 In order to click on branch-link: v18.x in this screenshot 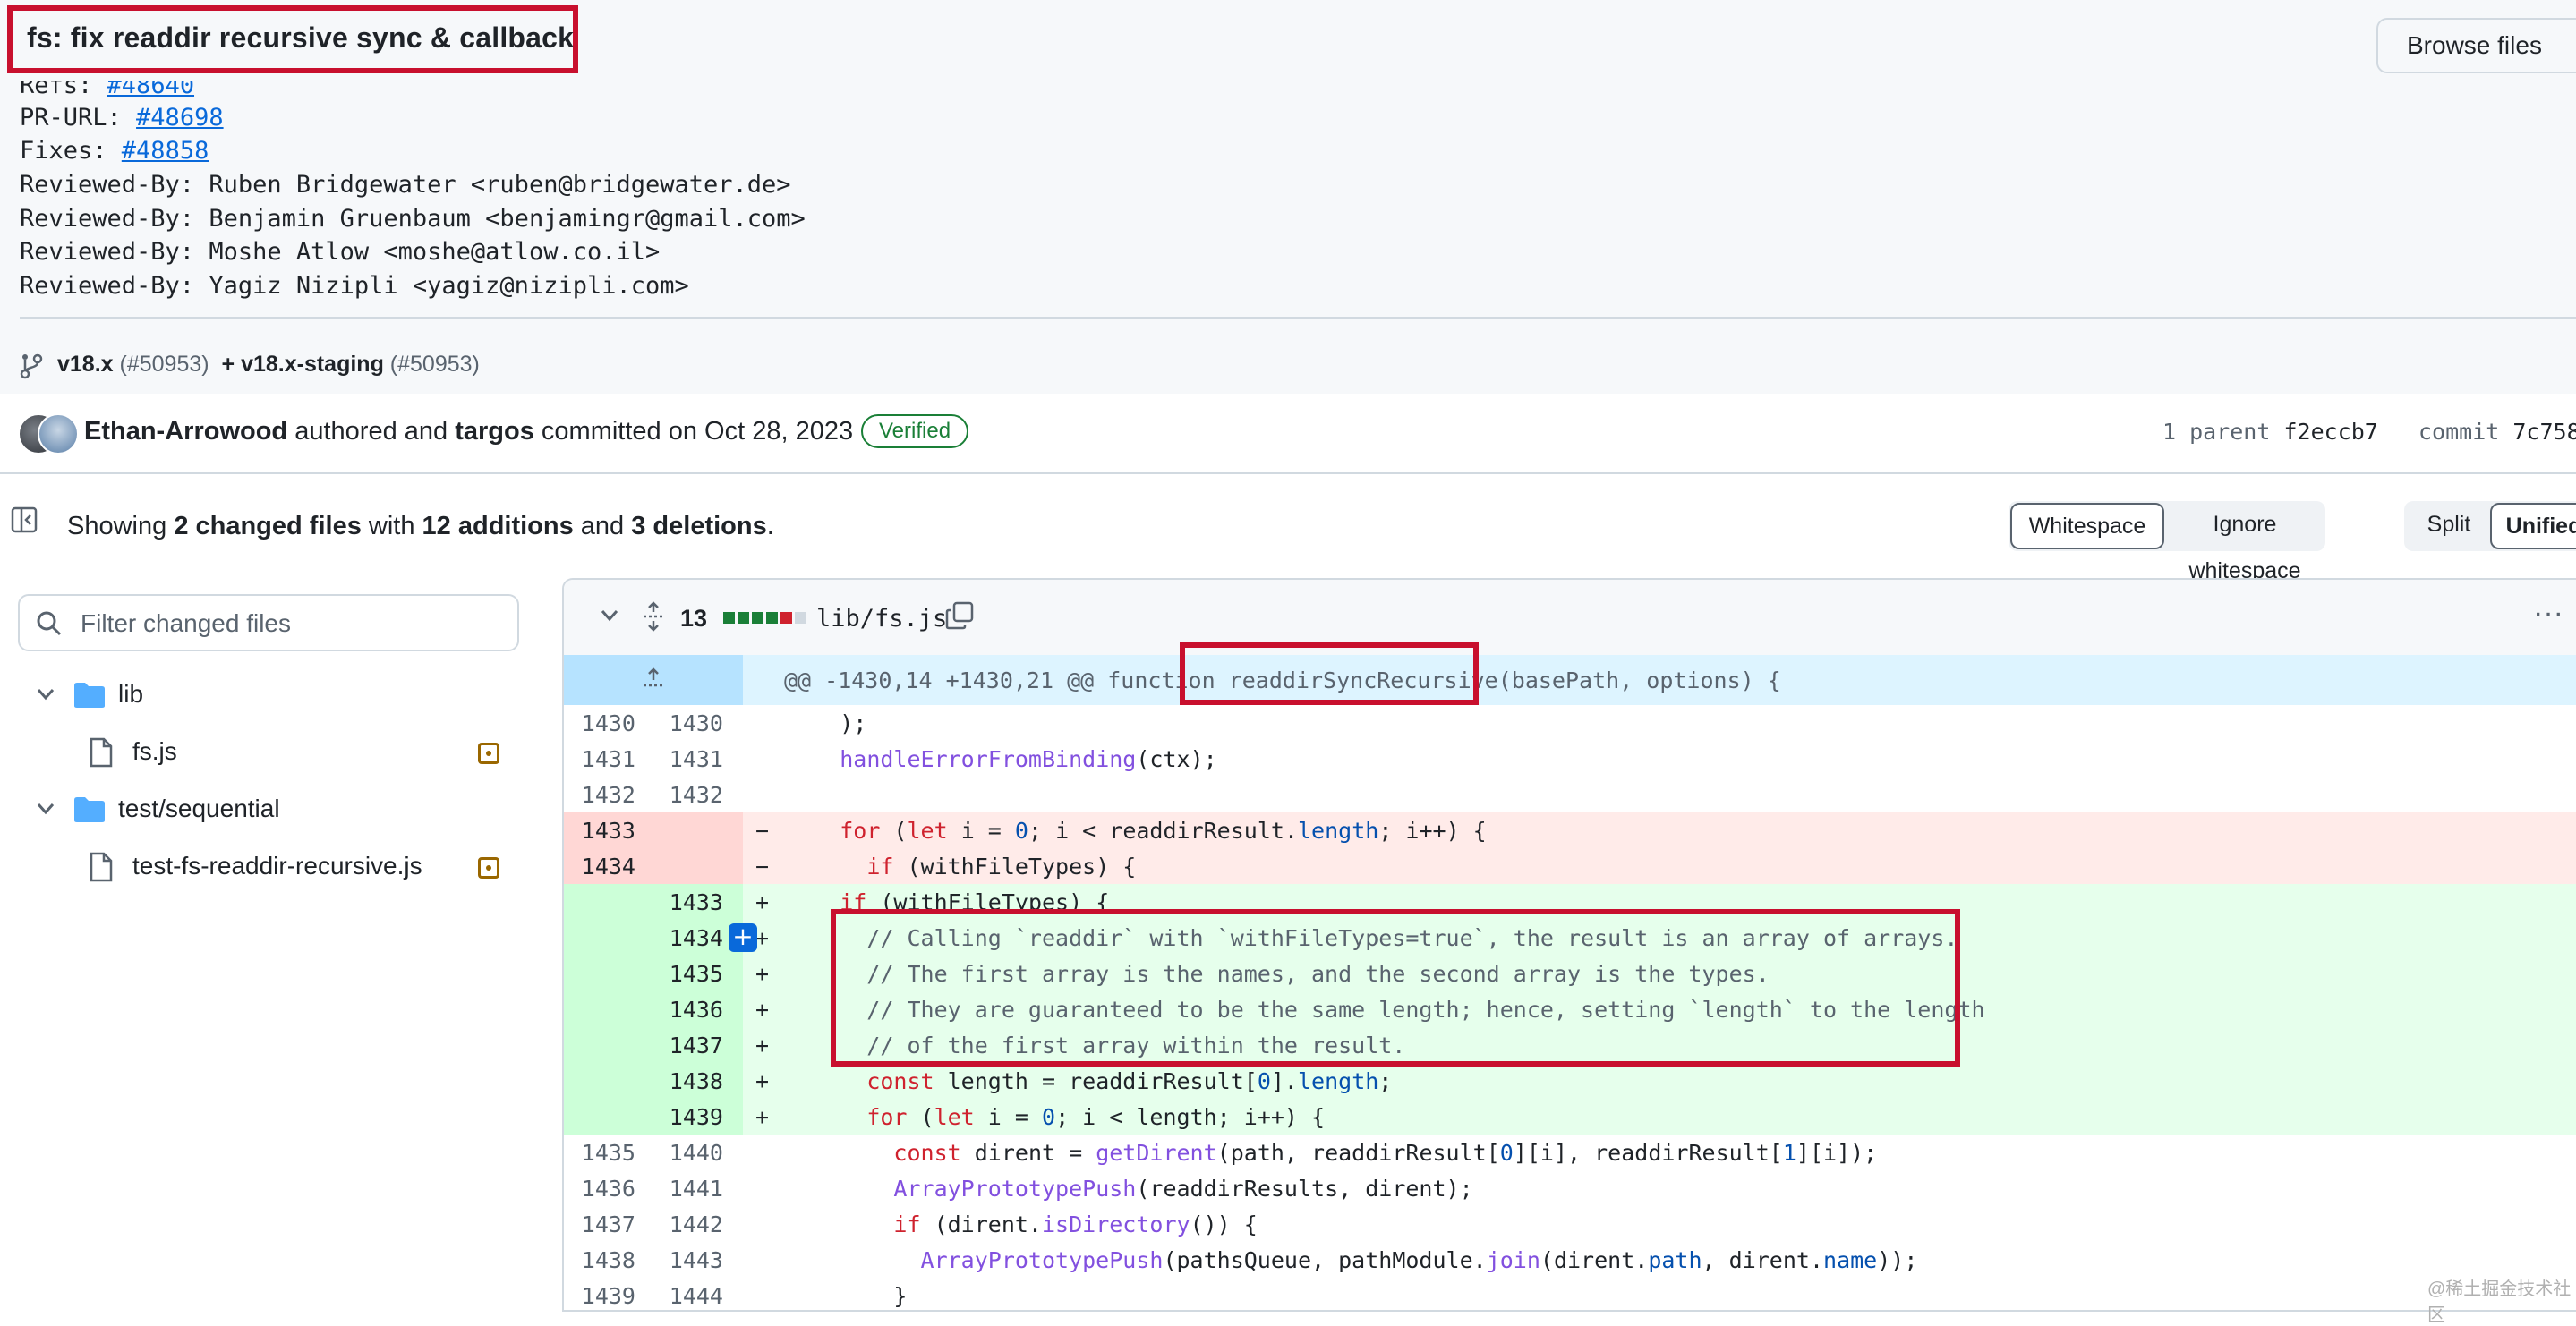, I will do `click(85, 364)`.